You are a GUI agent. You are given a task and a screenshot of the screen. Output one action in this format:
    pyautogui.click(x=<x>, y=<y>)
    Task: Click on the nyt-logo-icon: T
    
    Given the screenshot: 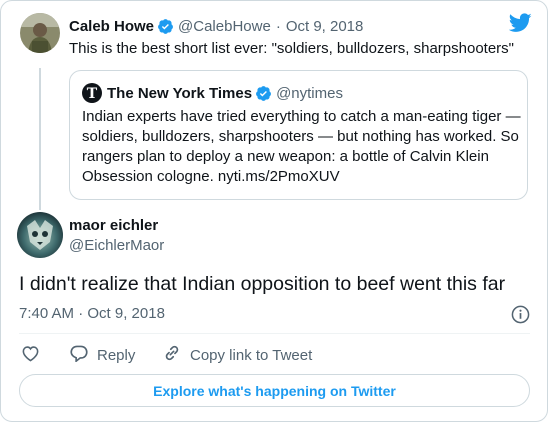 What is the action you would take?
    pyautogui.click(x=92, y=93)
    